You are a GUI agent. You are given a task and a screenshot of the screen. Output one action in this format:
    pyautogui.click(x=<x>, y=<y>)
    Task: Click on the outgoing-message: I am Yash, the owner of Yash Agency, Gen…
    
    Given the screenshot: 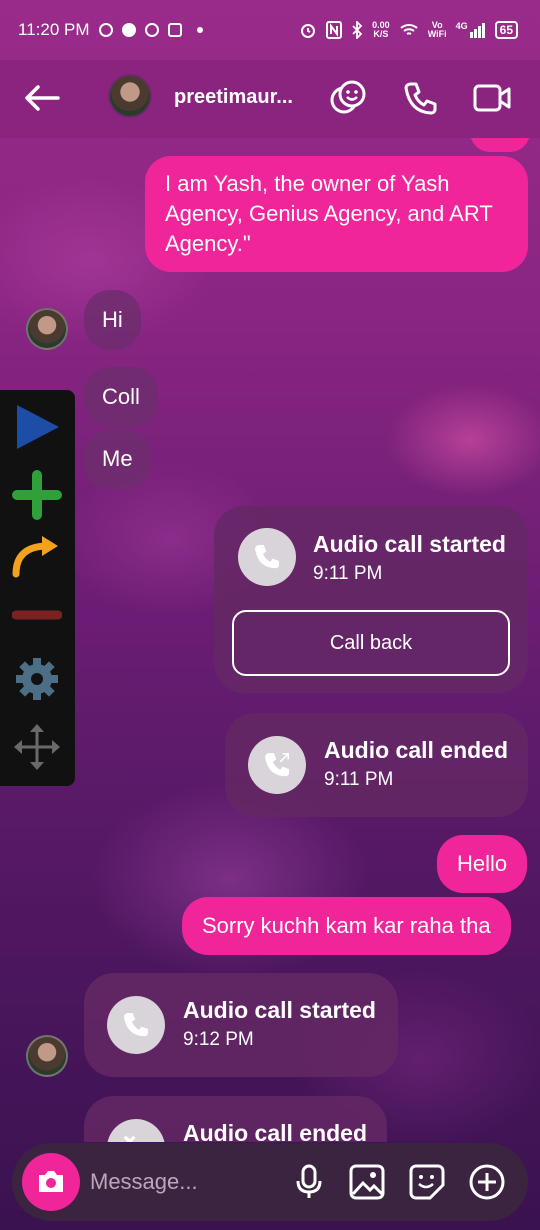 What is the action you would take?
    pyautogui.click(x=336, y=214)
    